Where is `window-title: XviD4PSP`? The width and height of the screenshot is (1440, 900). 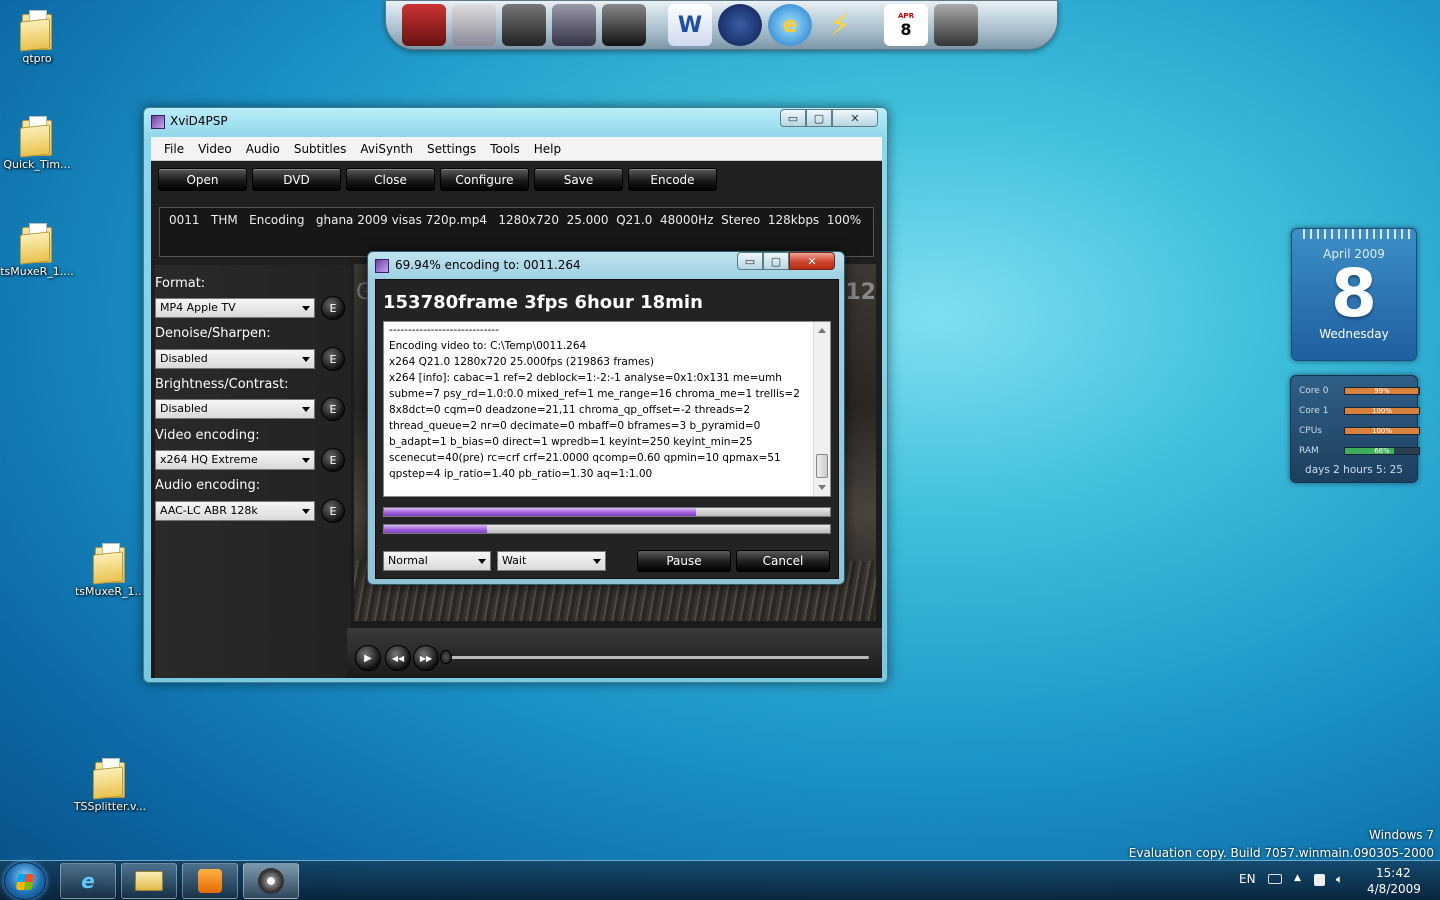 window-title: XviD4PSP is located at coordinates (199, 121).